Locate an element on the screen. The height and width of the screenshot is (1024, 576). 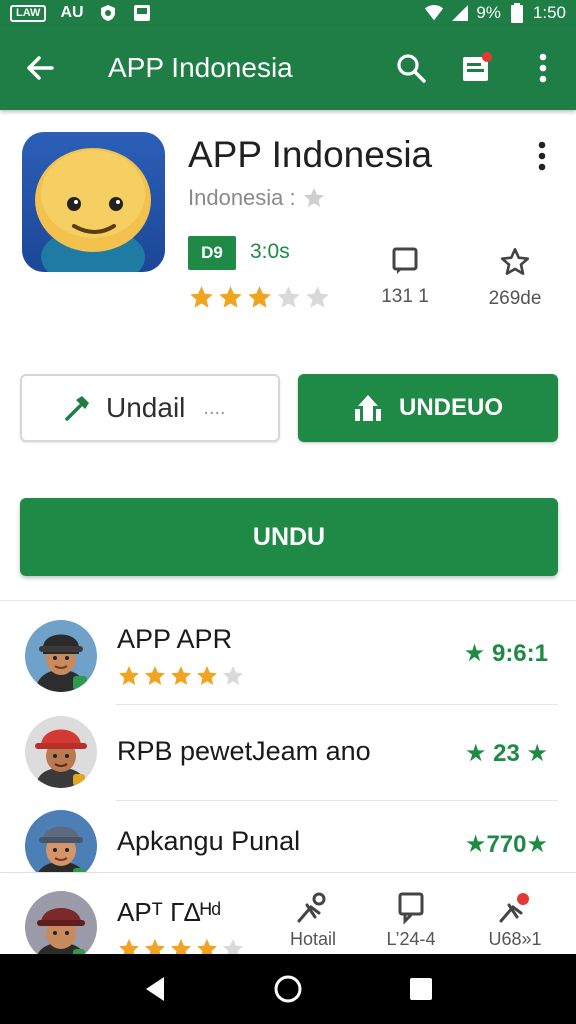
battery-icon is located at coordinates (517, 13).